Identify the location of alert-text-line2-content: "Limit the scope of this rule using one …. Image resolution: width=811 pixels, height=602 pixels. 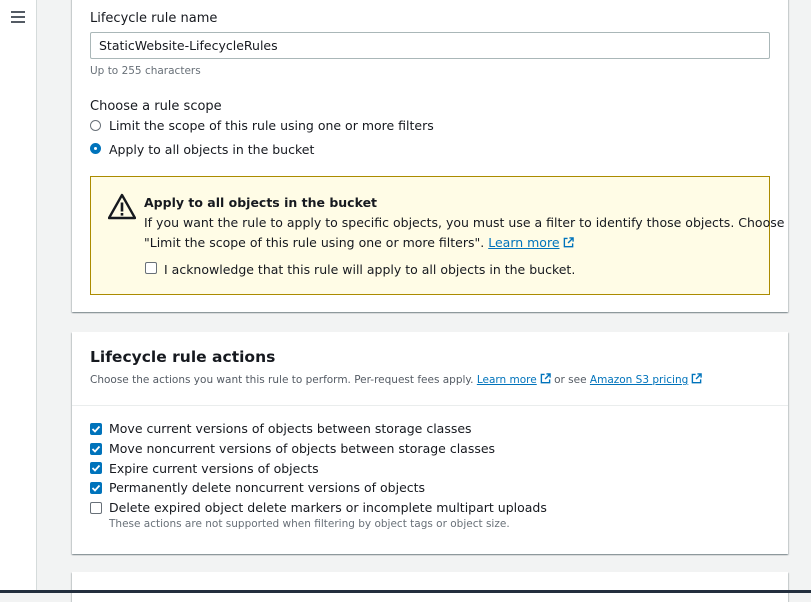
(314, 242).